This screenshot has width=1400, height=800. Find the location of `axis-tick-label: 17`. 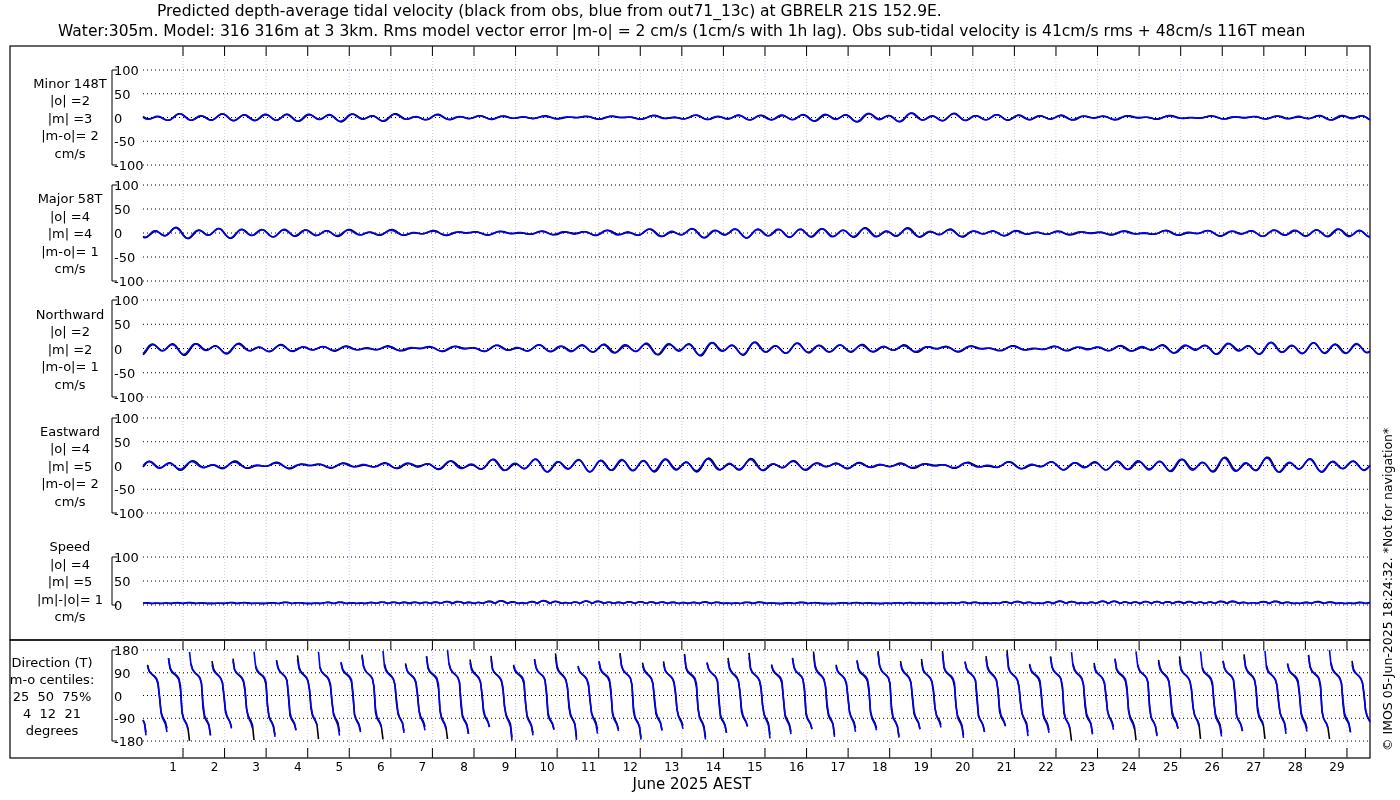

axis-tick-label: 17 is located at coordinates (838, 767).